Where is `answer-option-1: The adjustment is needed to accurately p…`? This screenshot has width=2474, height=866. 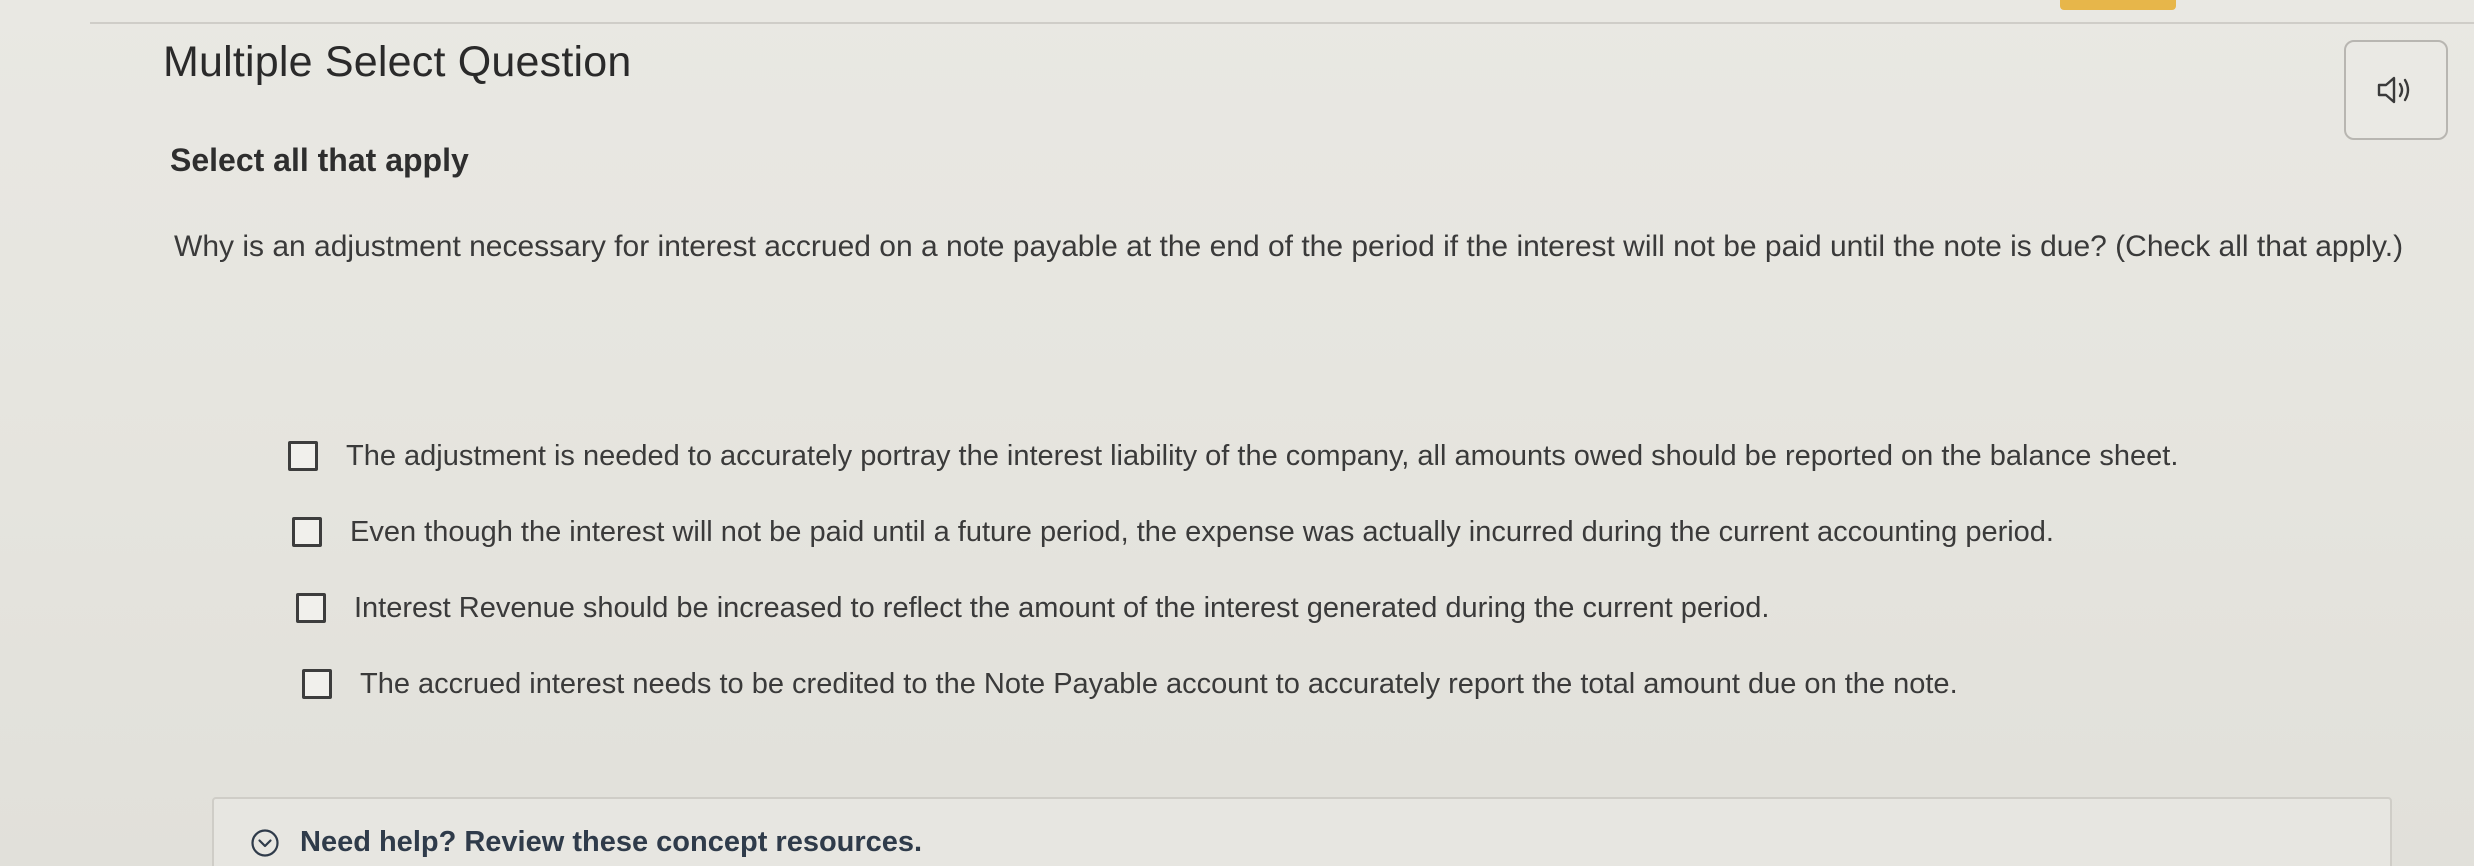
answer-option-1: The adjustment is needed to accurately p… is located at coordinates (1338, 456).